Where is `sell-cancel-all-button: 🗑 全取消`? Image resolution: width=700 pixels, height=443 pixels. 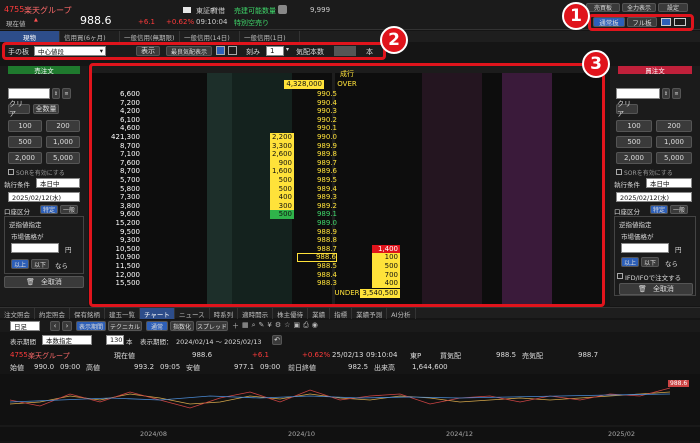
sell-cancel-all-button: 🗑 全取消 is located at coordinates (44, 282).